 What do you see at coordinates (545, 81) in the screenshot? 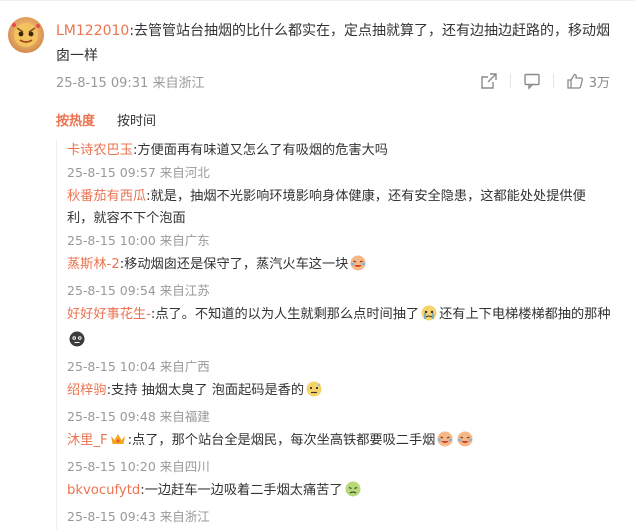
I see `main-comment-actions: 3万` at bounding box center [545, 81].